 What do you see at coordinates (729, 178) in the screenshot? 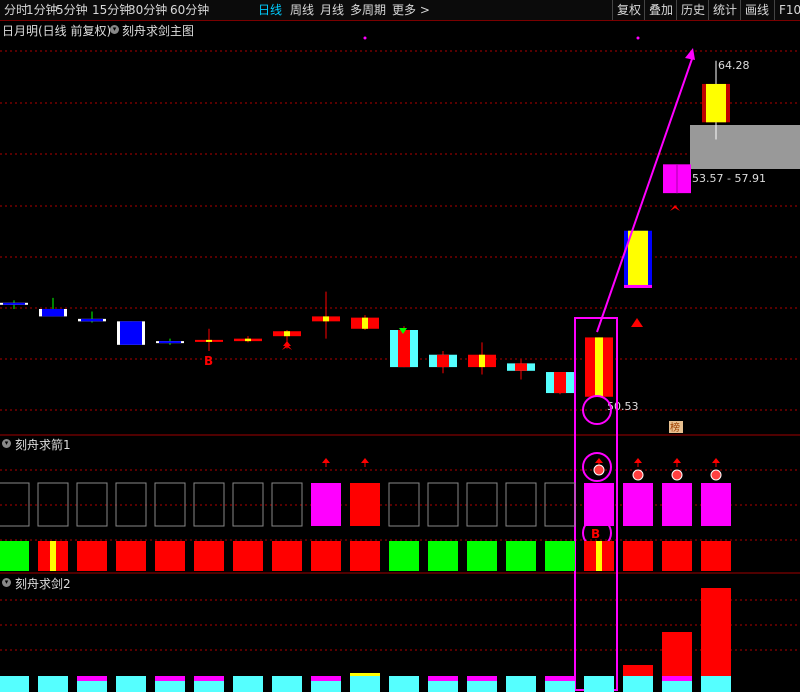
I see `price-range-label: 53.57 - 57.91` at bounding box center [729, 178].